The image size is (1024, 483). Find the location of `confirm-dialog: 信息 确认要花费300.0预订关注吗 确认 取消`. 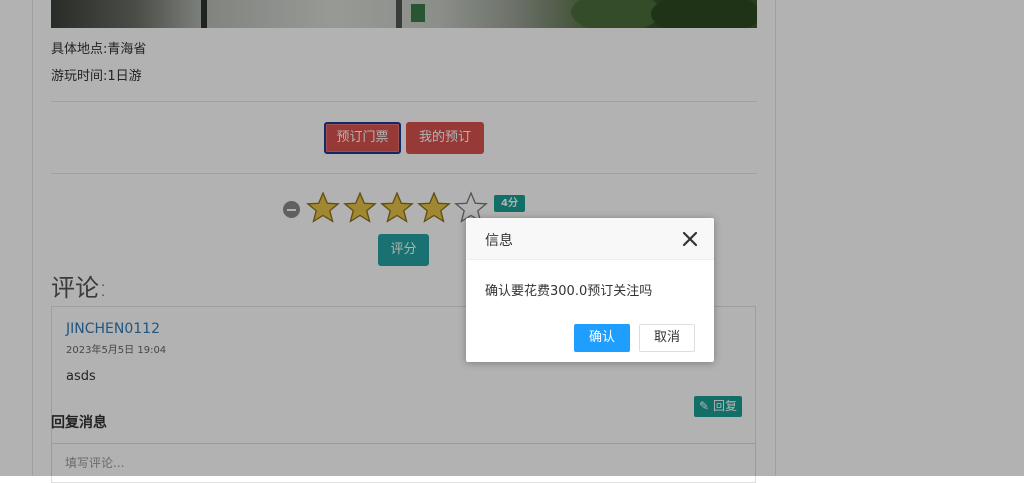

confirm-dialog: 信息 确认要花费300.0预订关注吗 确认 取消 is located at coordinates (590, 290).